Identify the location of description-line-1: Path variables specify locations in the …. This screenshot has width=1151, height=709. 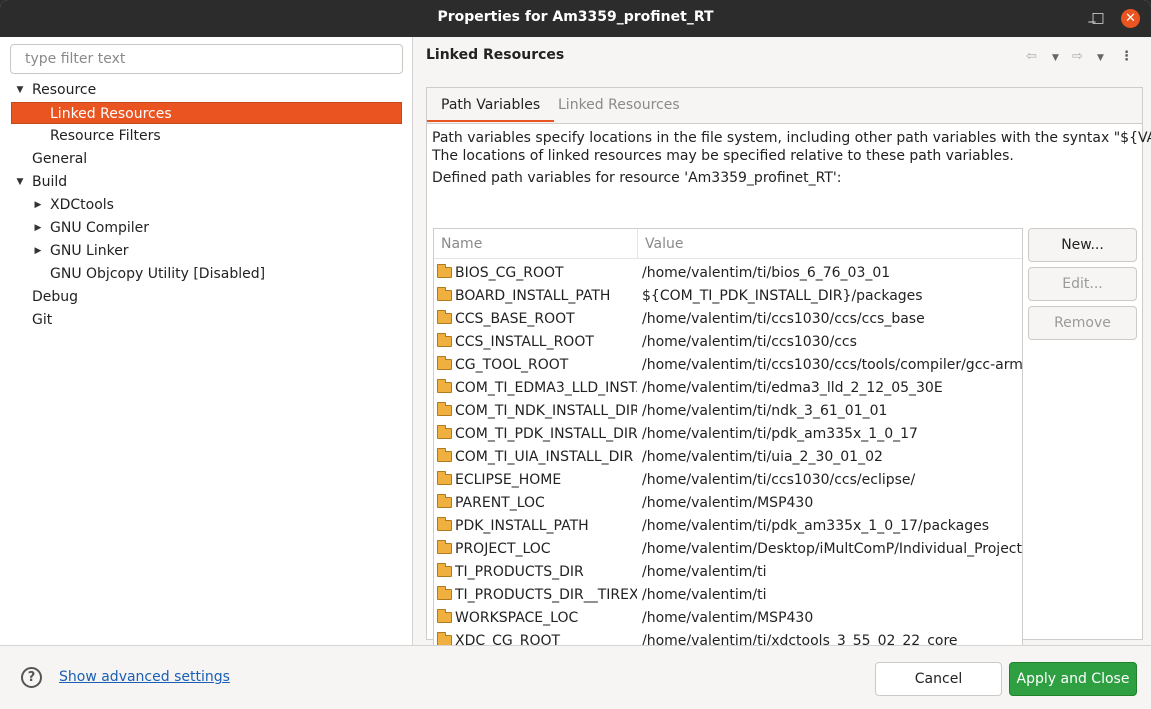
(791, 138).